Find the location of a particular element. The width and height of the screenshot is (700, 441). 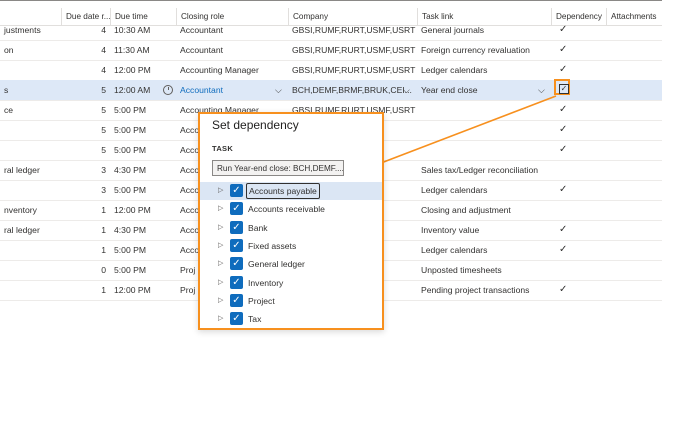

tree-item-label: Bank is located at coordinates (258, 227).